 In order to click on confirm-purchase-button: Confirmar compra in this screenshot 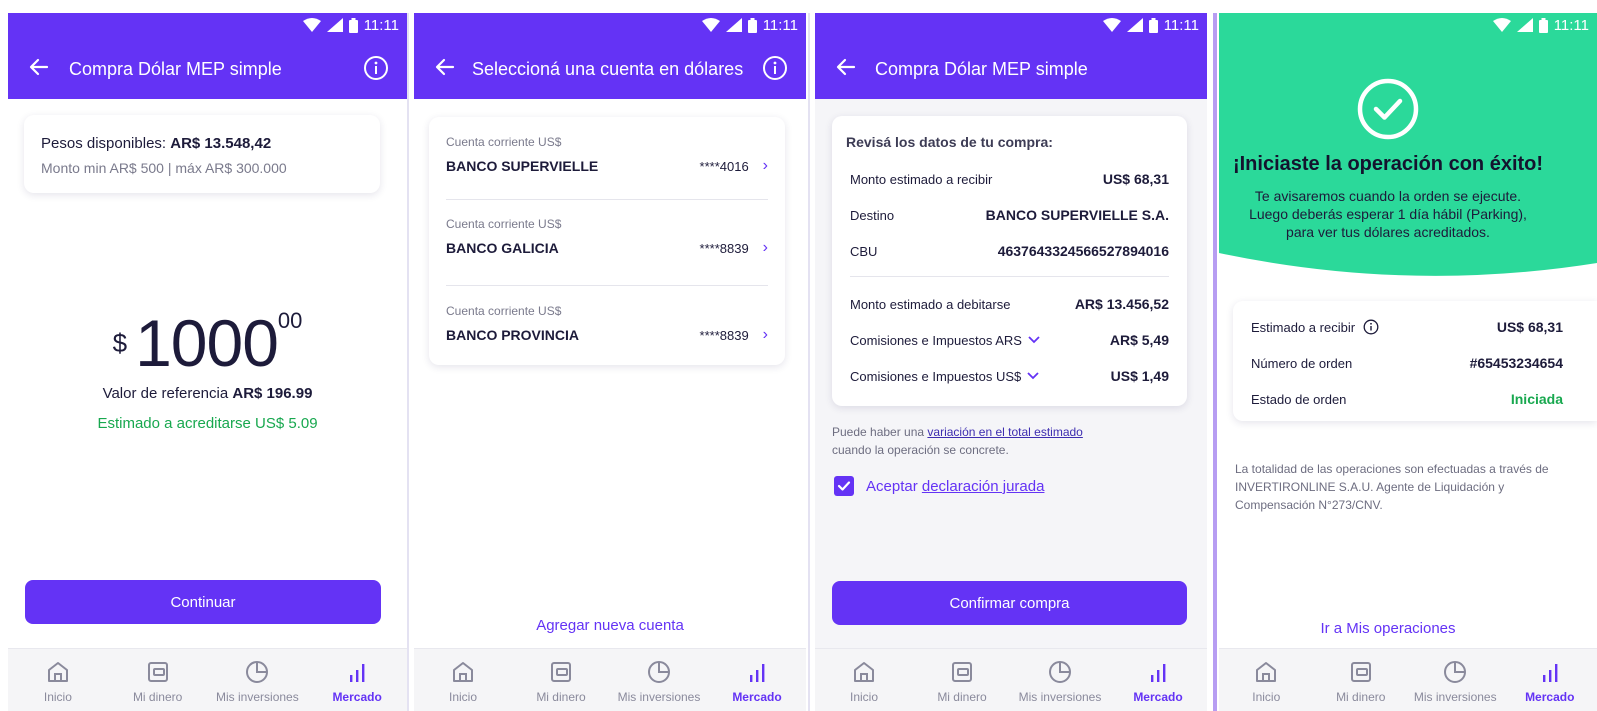, I will do `click(1009, 603)`.